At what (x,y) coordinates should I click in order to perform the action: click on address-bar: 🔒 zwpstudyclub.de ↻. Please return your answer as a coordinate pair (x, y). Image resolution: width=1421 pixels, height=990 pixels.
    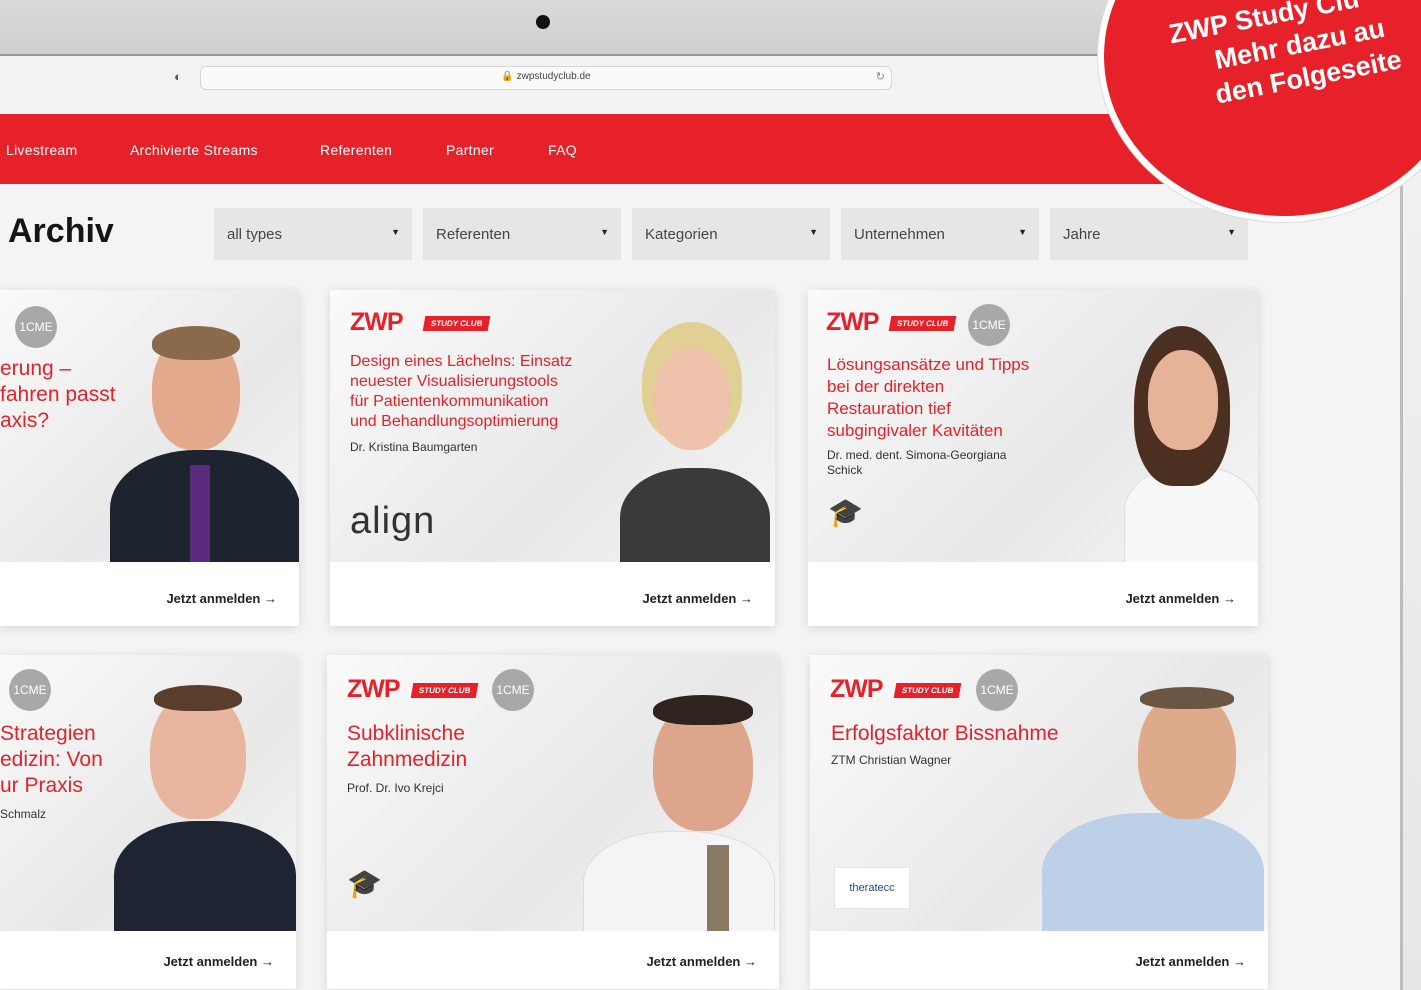
    Looking at the image, I should click on (546, 78).